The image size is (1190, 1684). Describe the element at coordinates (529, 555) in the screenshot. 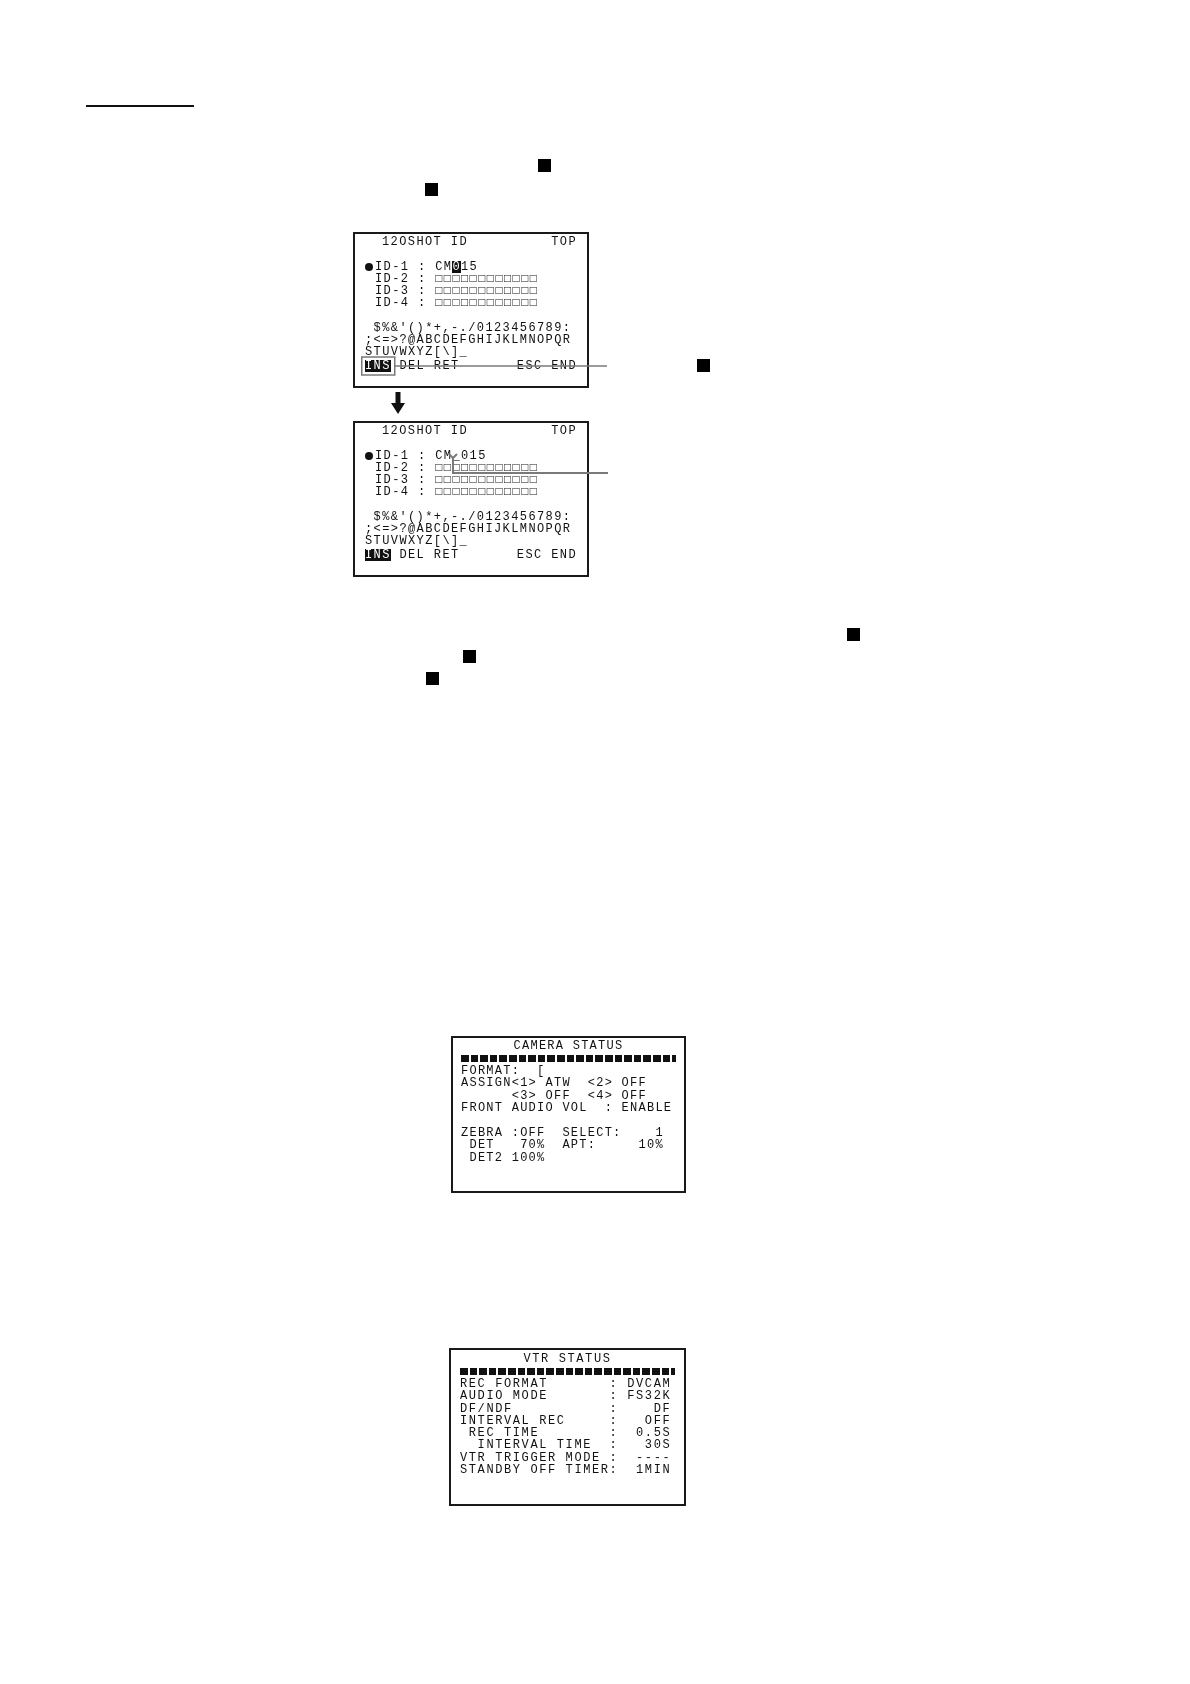

I see `menu-key: ESC` at that location.